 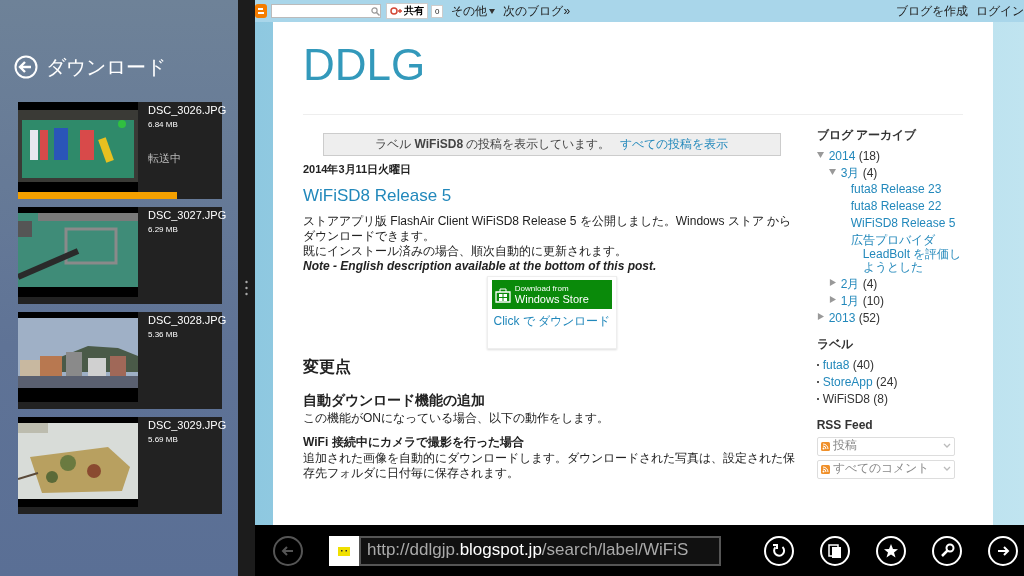 I want to click on refresh-button, so click(x=779, y=550).